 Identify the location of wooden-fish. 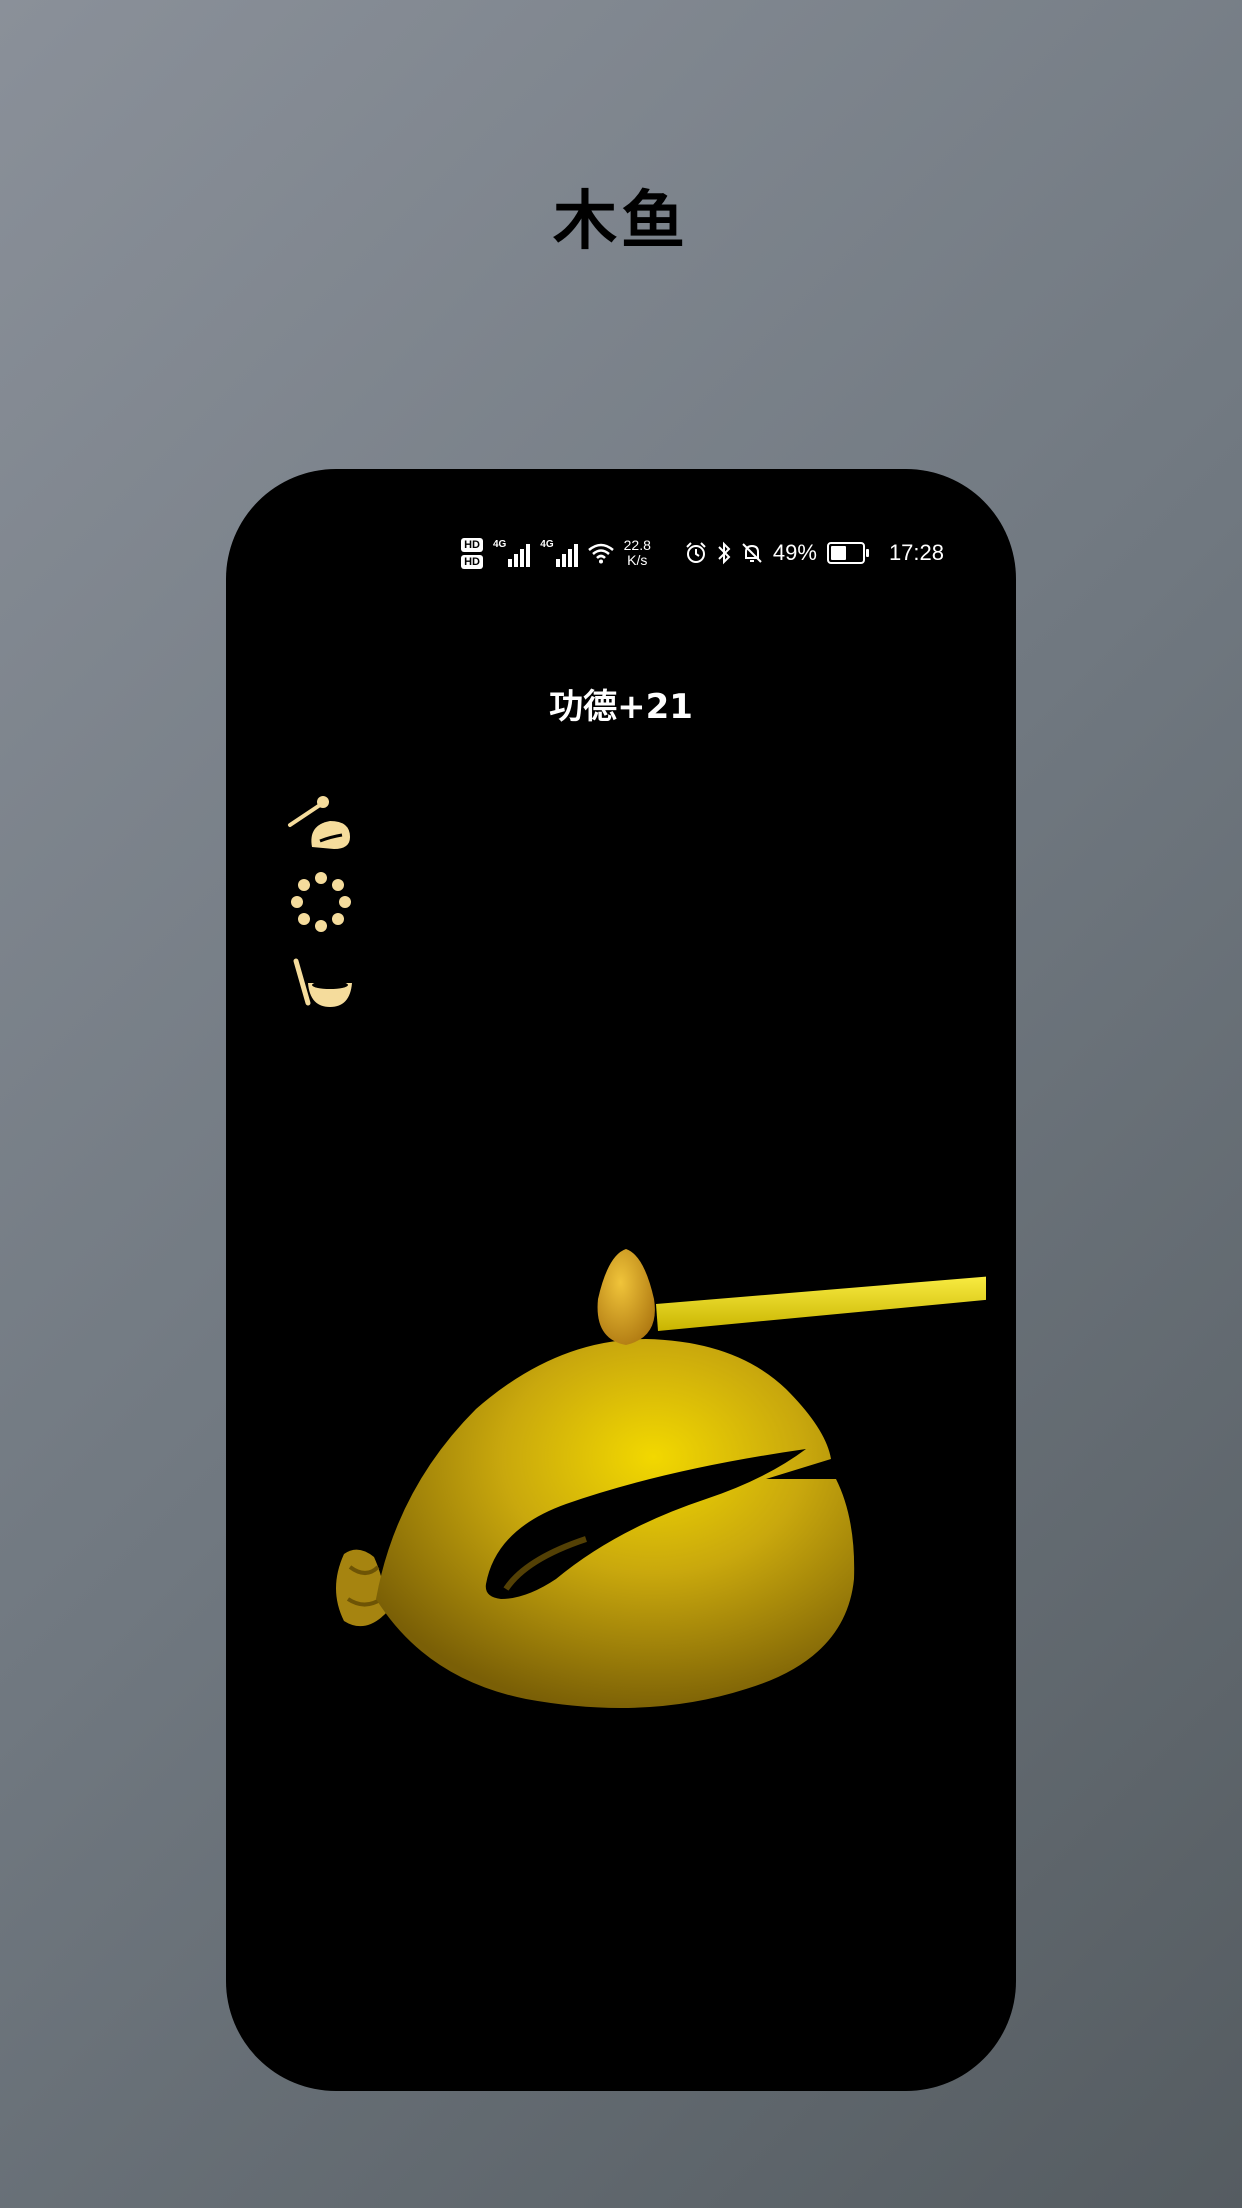
(671, 1439).